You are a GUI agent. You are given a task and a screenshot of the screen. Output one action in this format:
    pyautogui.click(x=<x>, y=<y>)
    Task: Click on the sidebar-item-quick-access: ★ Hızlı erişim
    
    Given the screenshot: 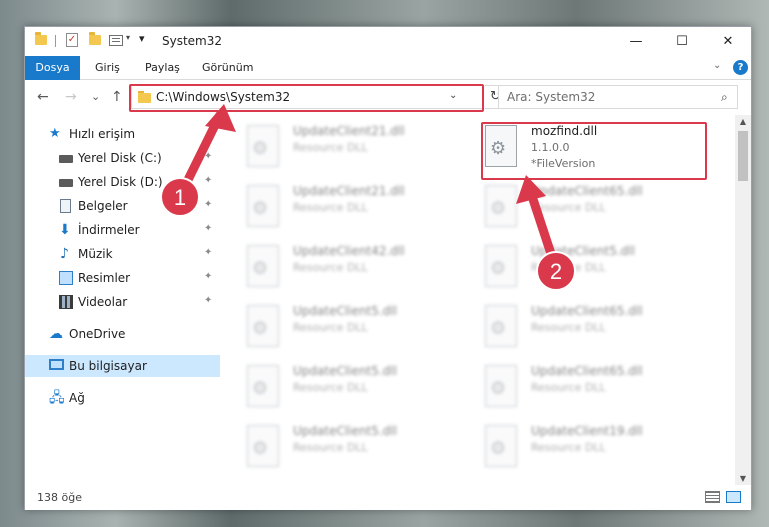 What is the action you would take?
    pyautogui.click(x=122, y=134)
    